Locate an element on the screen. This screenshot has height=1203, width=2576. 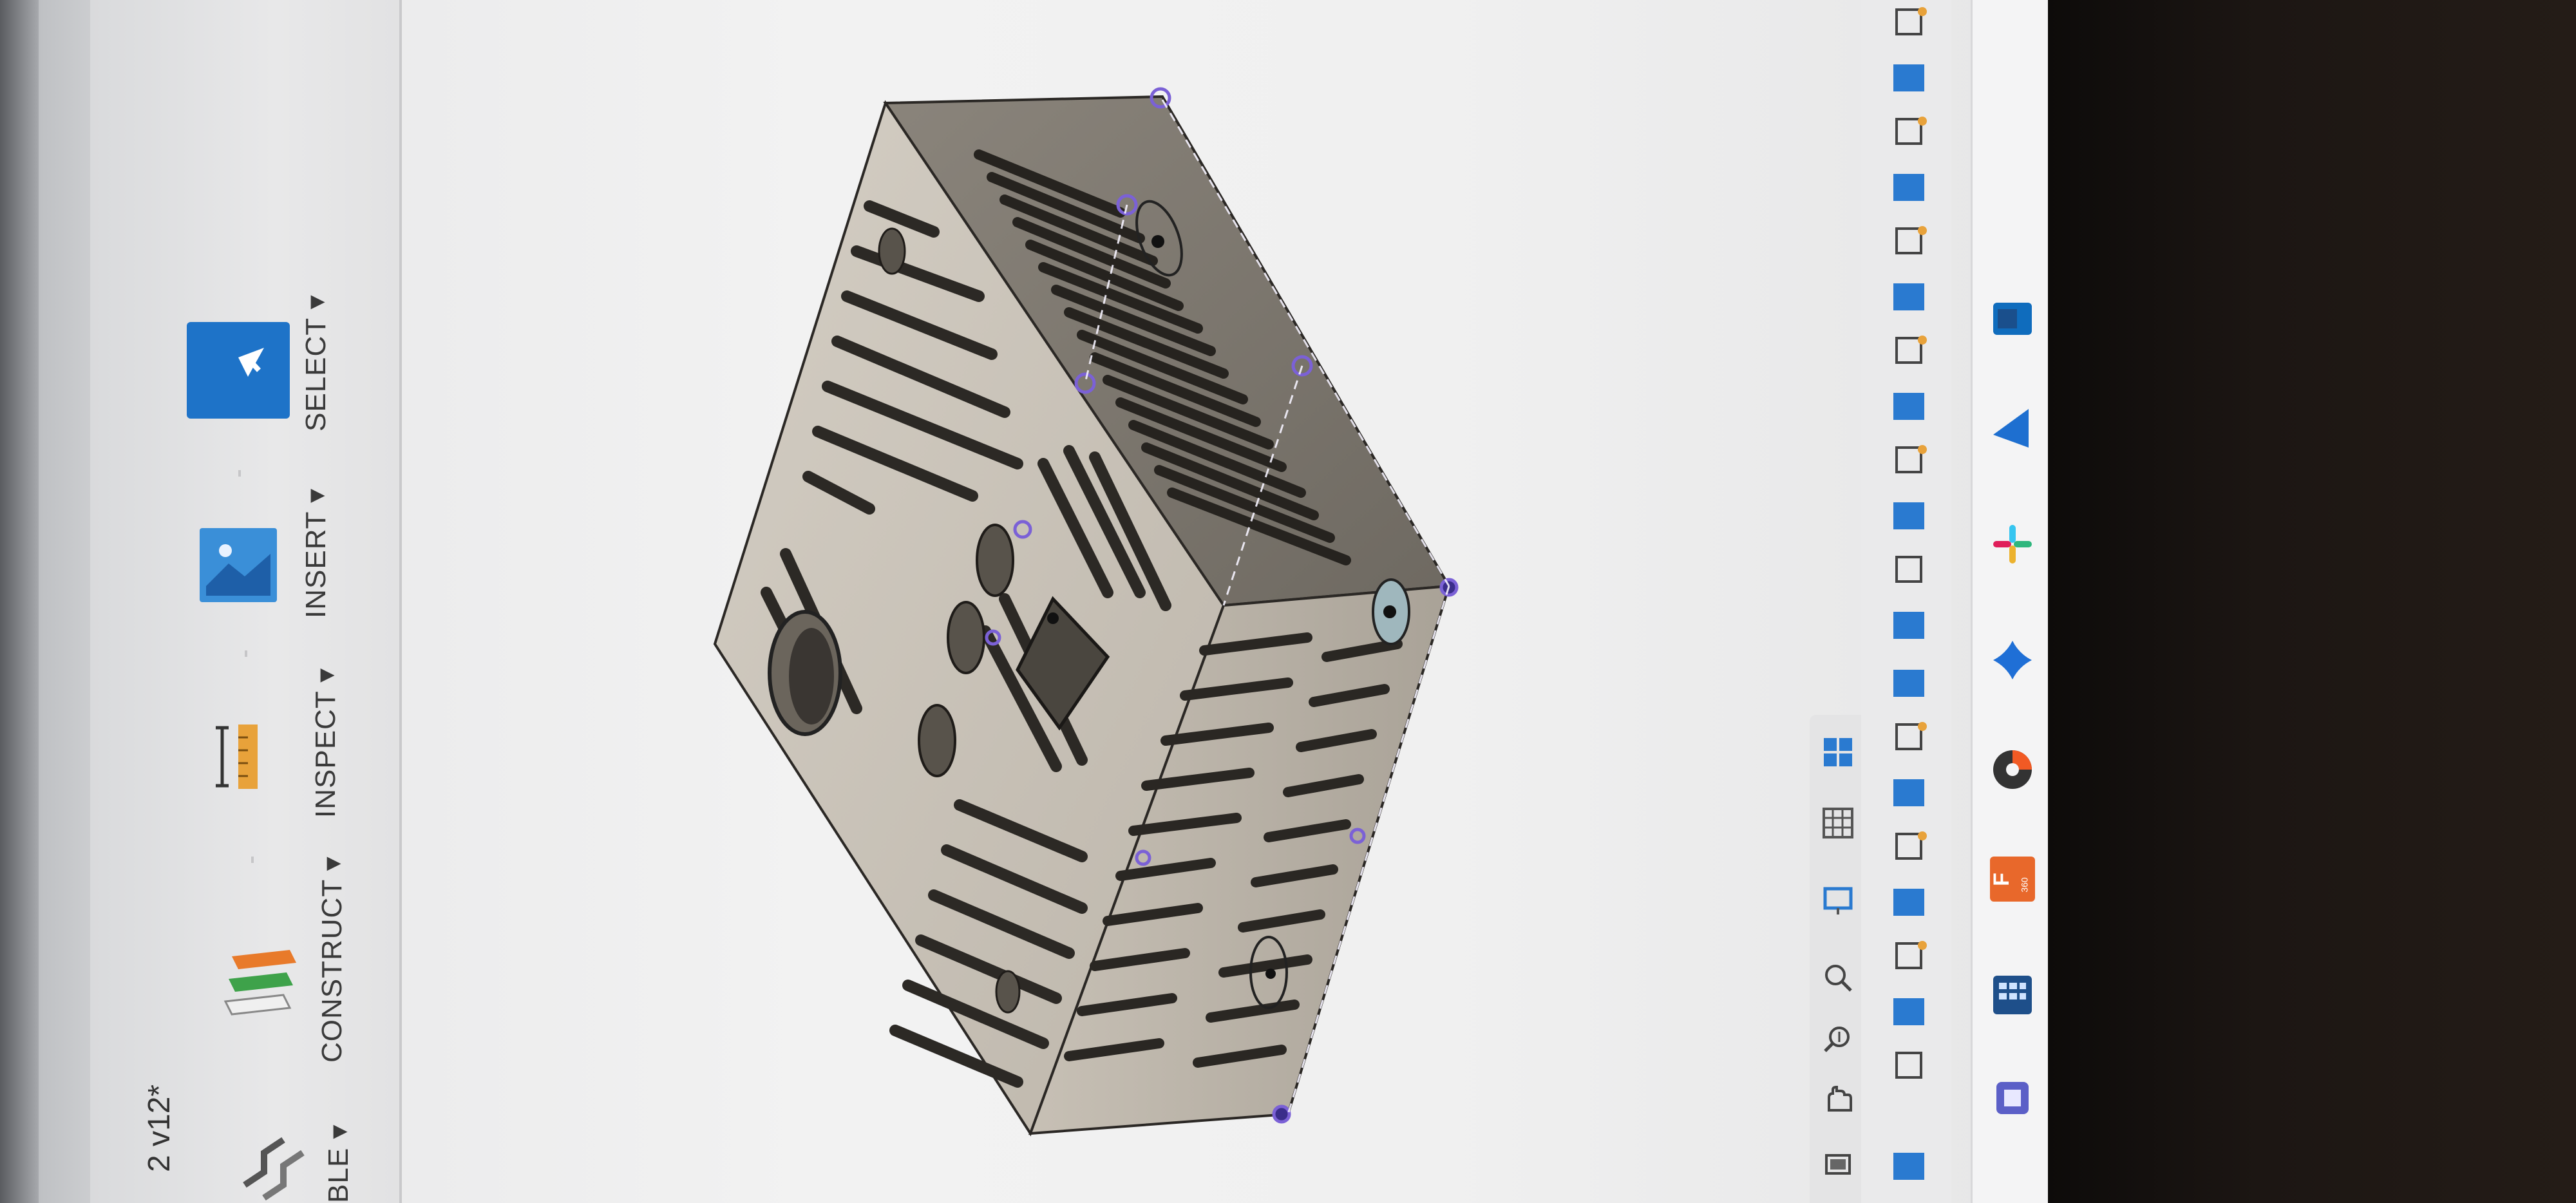
fusion360-icon: F 360 is located at coordinates (2012, 879).